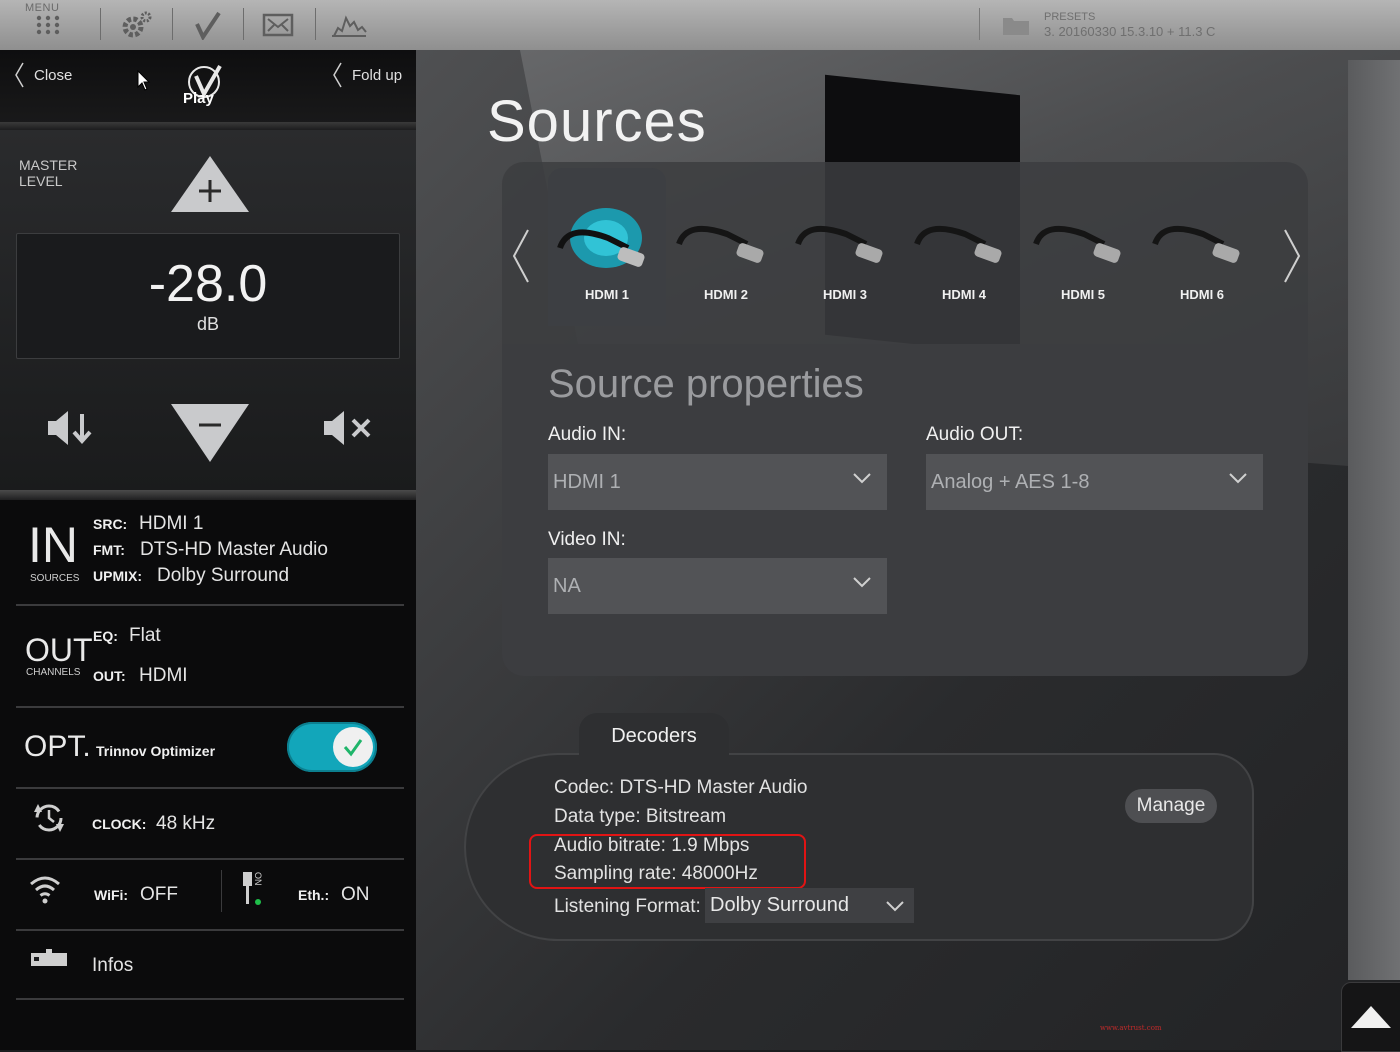 This screenshot has width=1400, height=1052. What do you see at coordinates (640, 816) in the screenshot?
I see `data-type-text: Data type: Bitstream` at bounding box center [640, 816].